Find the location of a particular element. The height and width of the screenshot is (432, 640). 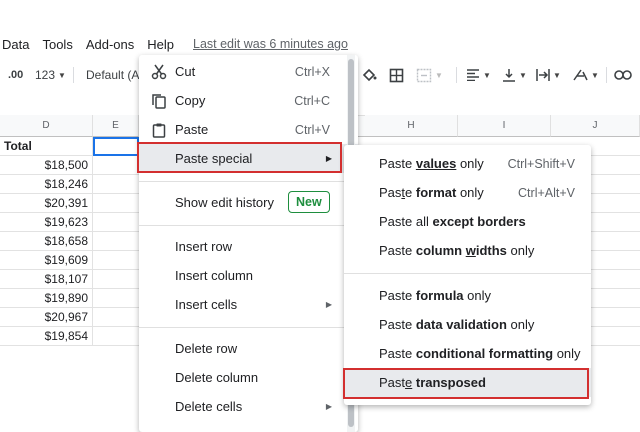

menu-item-insert-row: Insert row is located at coordinates (248, 246).